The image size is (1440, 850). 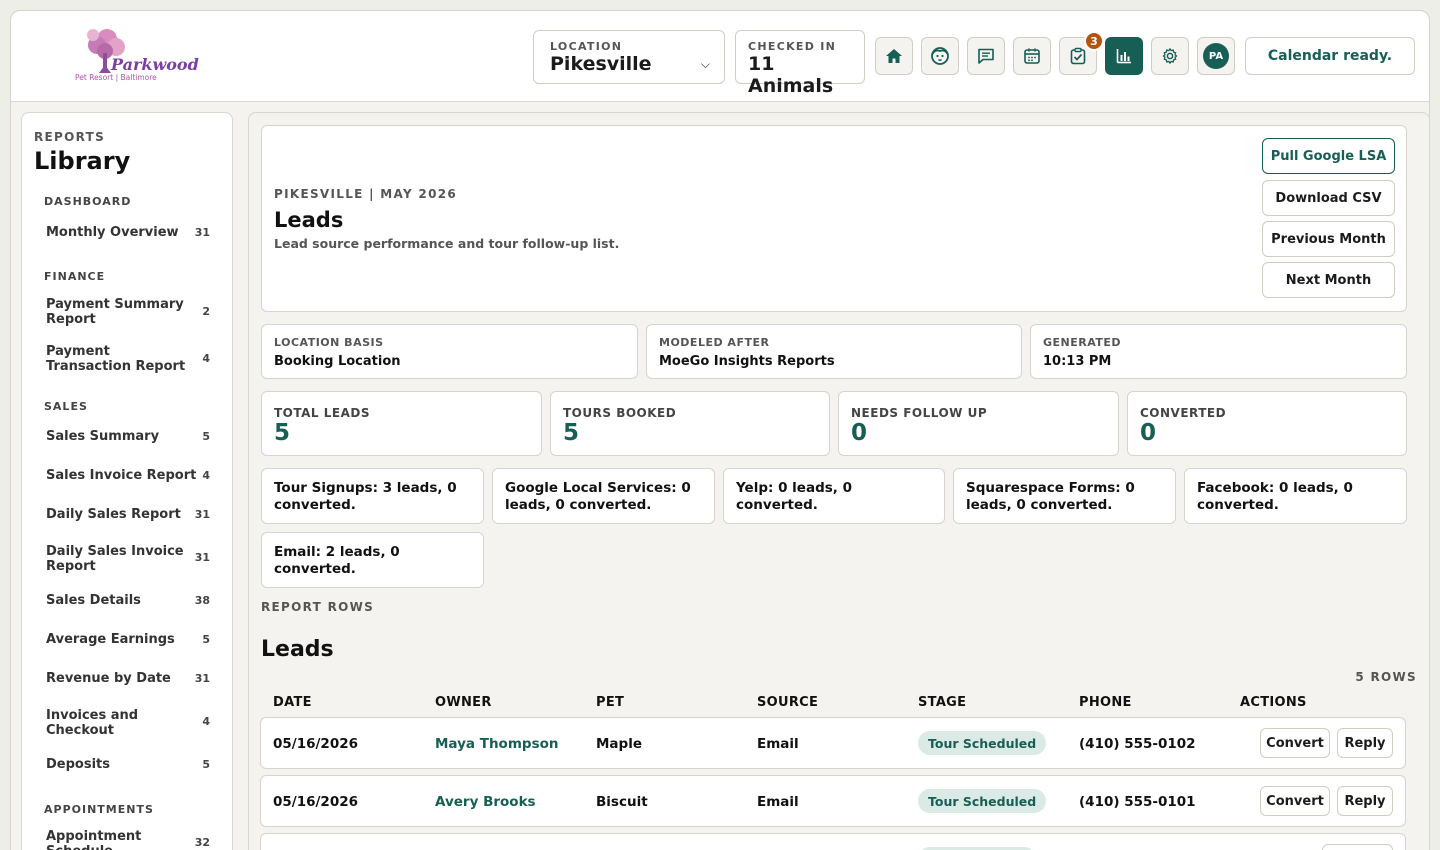 What do you see at coordinates (1328, 198) in the screenshot?
I see `download-csv-button: Download CSV` at bounding box center [1328, 198].